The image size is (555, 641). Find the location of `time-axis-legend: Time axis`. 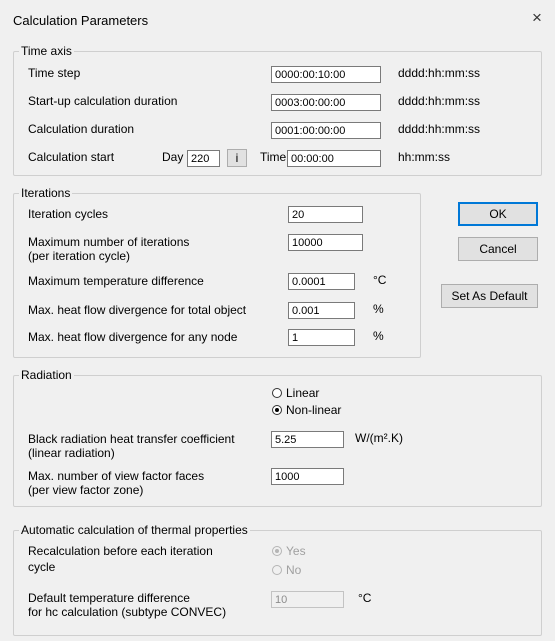

time-axis-legend: Time axis is located at coordinates (46, 51).